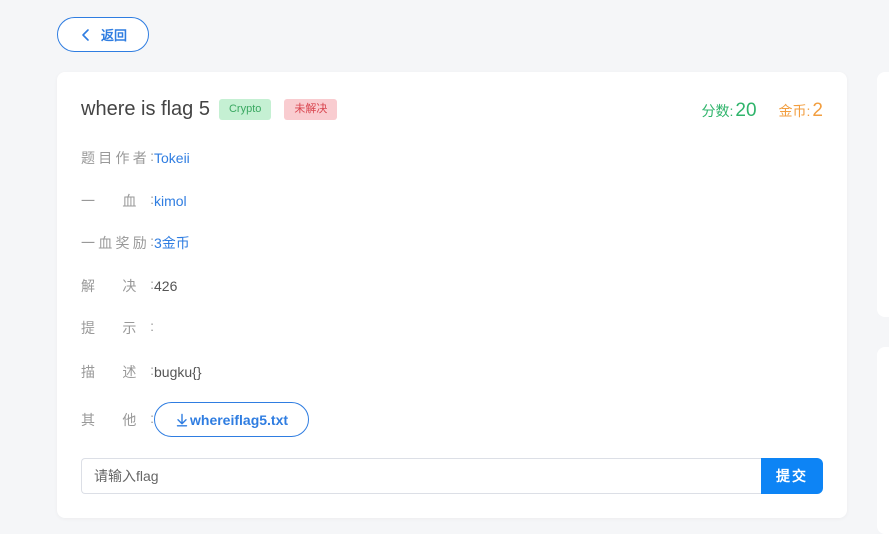  What do you see at coordinates (883, 440) in the screenshot?
I see `side-panel-bottom` at bounding box center [883, 440].